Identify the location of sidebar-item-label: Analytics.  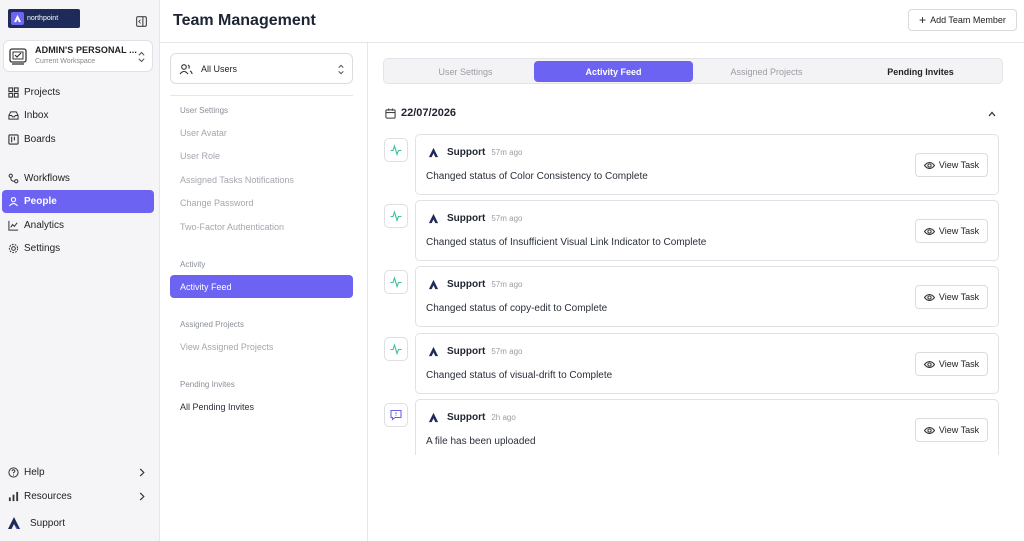
(44, 225).